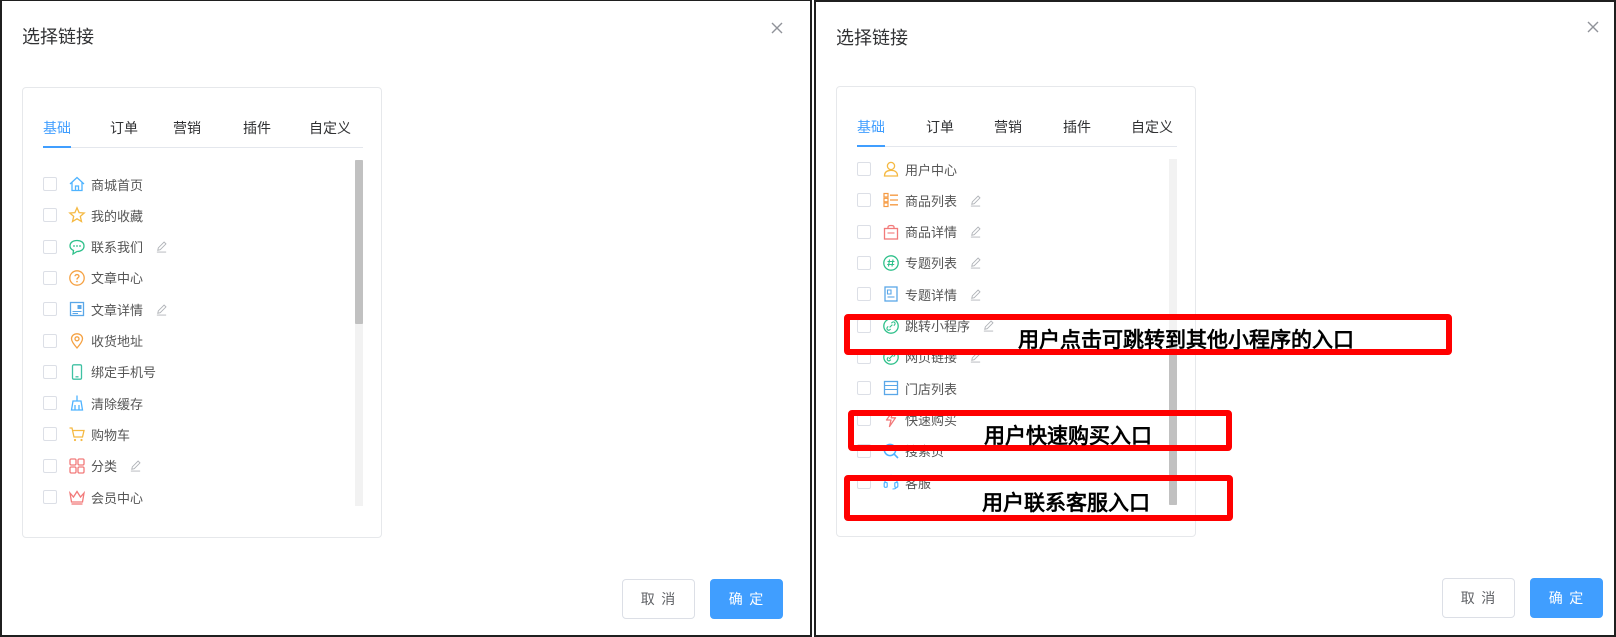 The width and height of the screenshot is (1616, 637). Describe the element at coordinates (117, 311) in the screenshot. I see `item-label: 文章详情` at that location.